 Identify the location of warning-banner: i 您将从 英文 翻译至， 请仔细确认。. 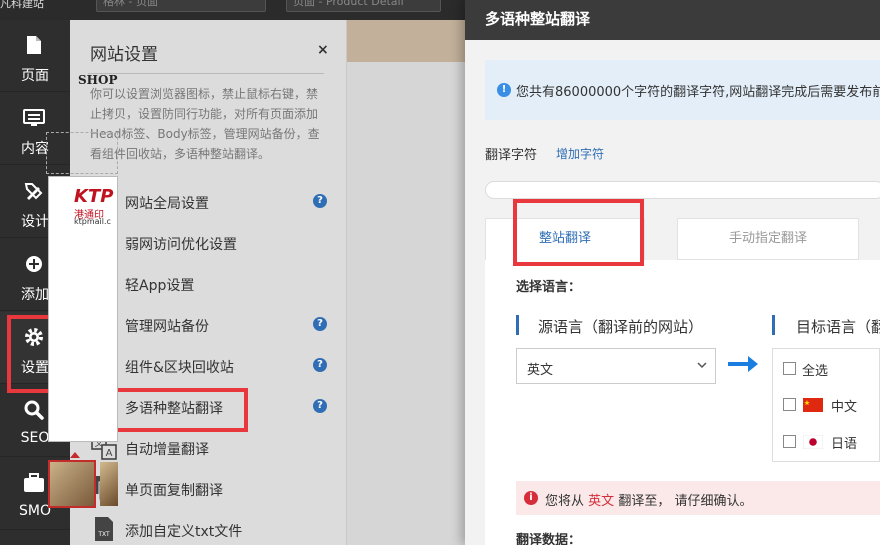
(698, 498).